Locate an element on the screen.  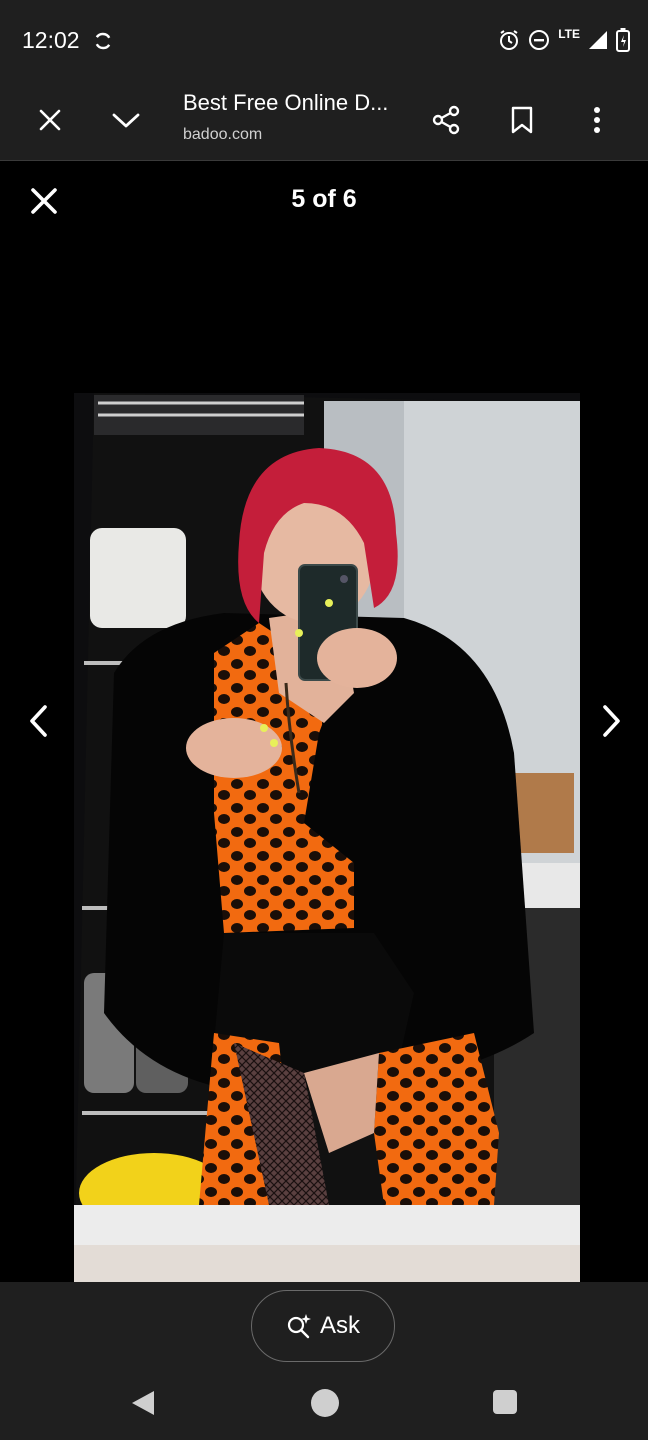
ask-button: Ask is located at coordinates (323, 1326).